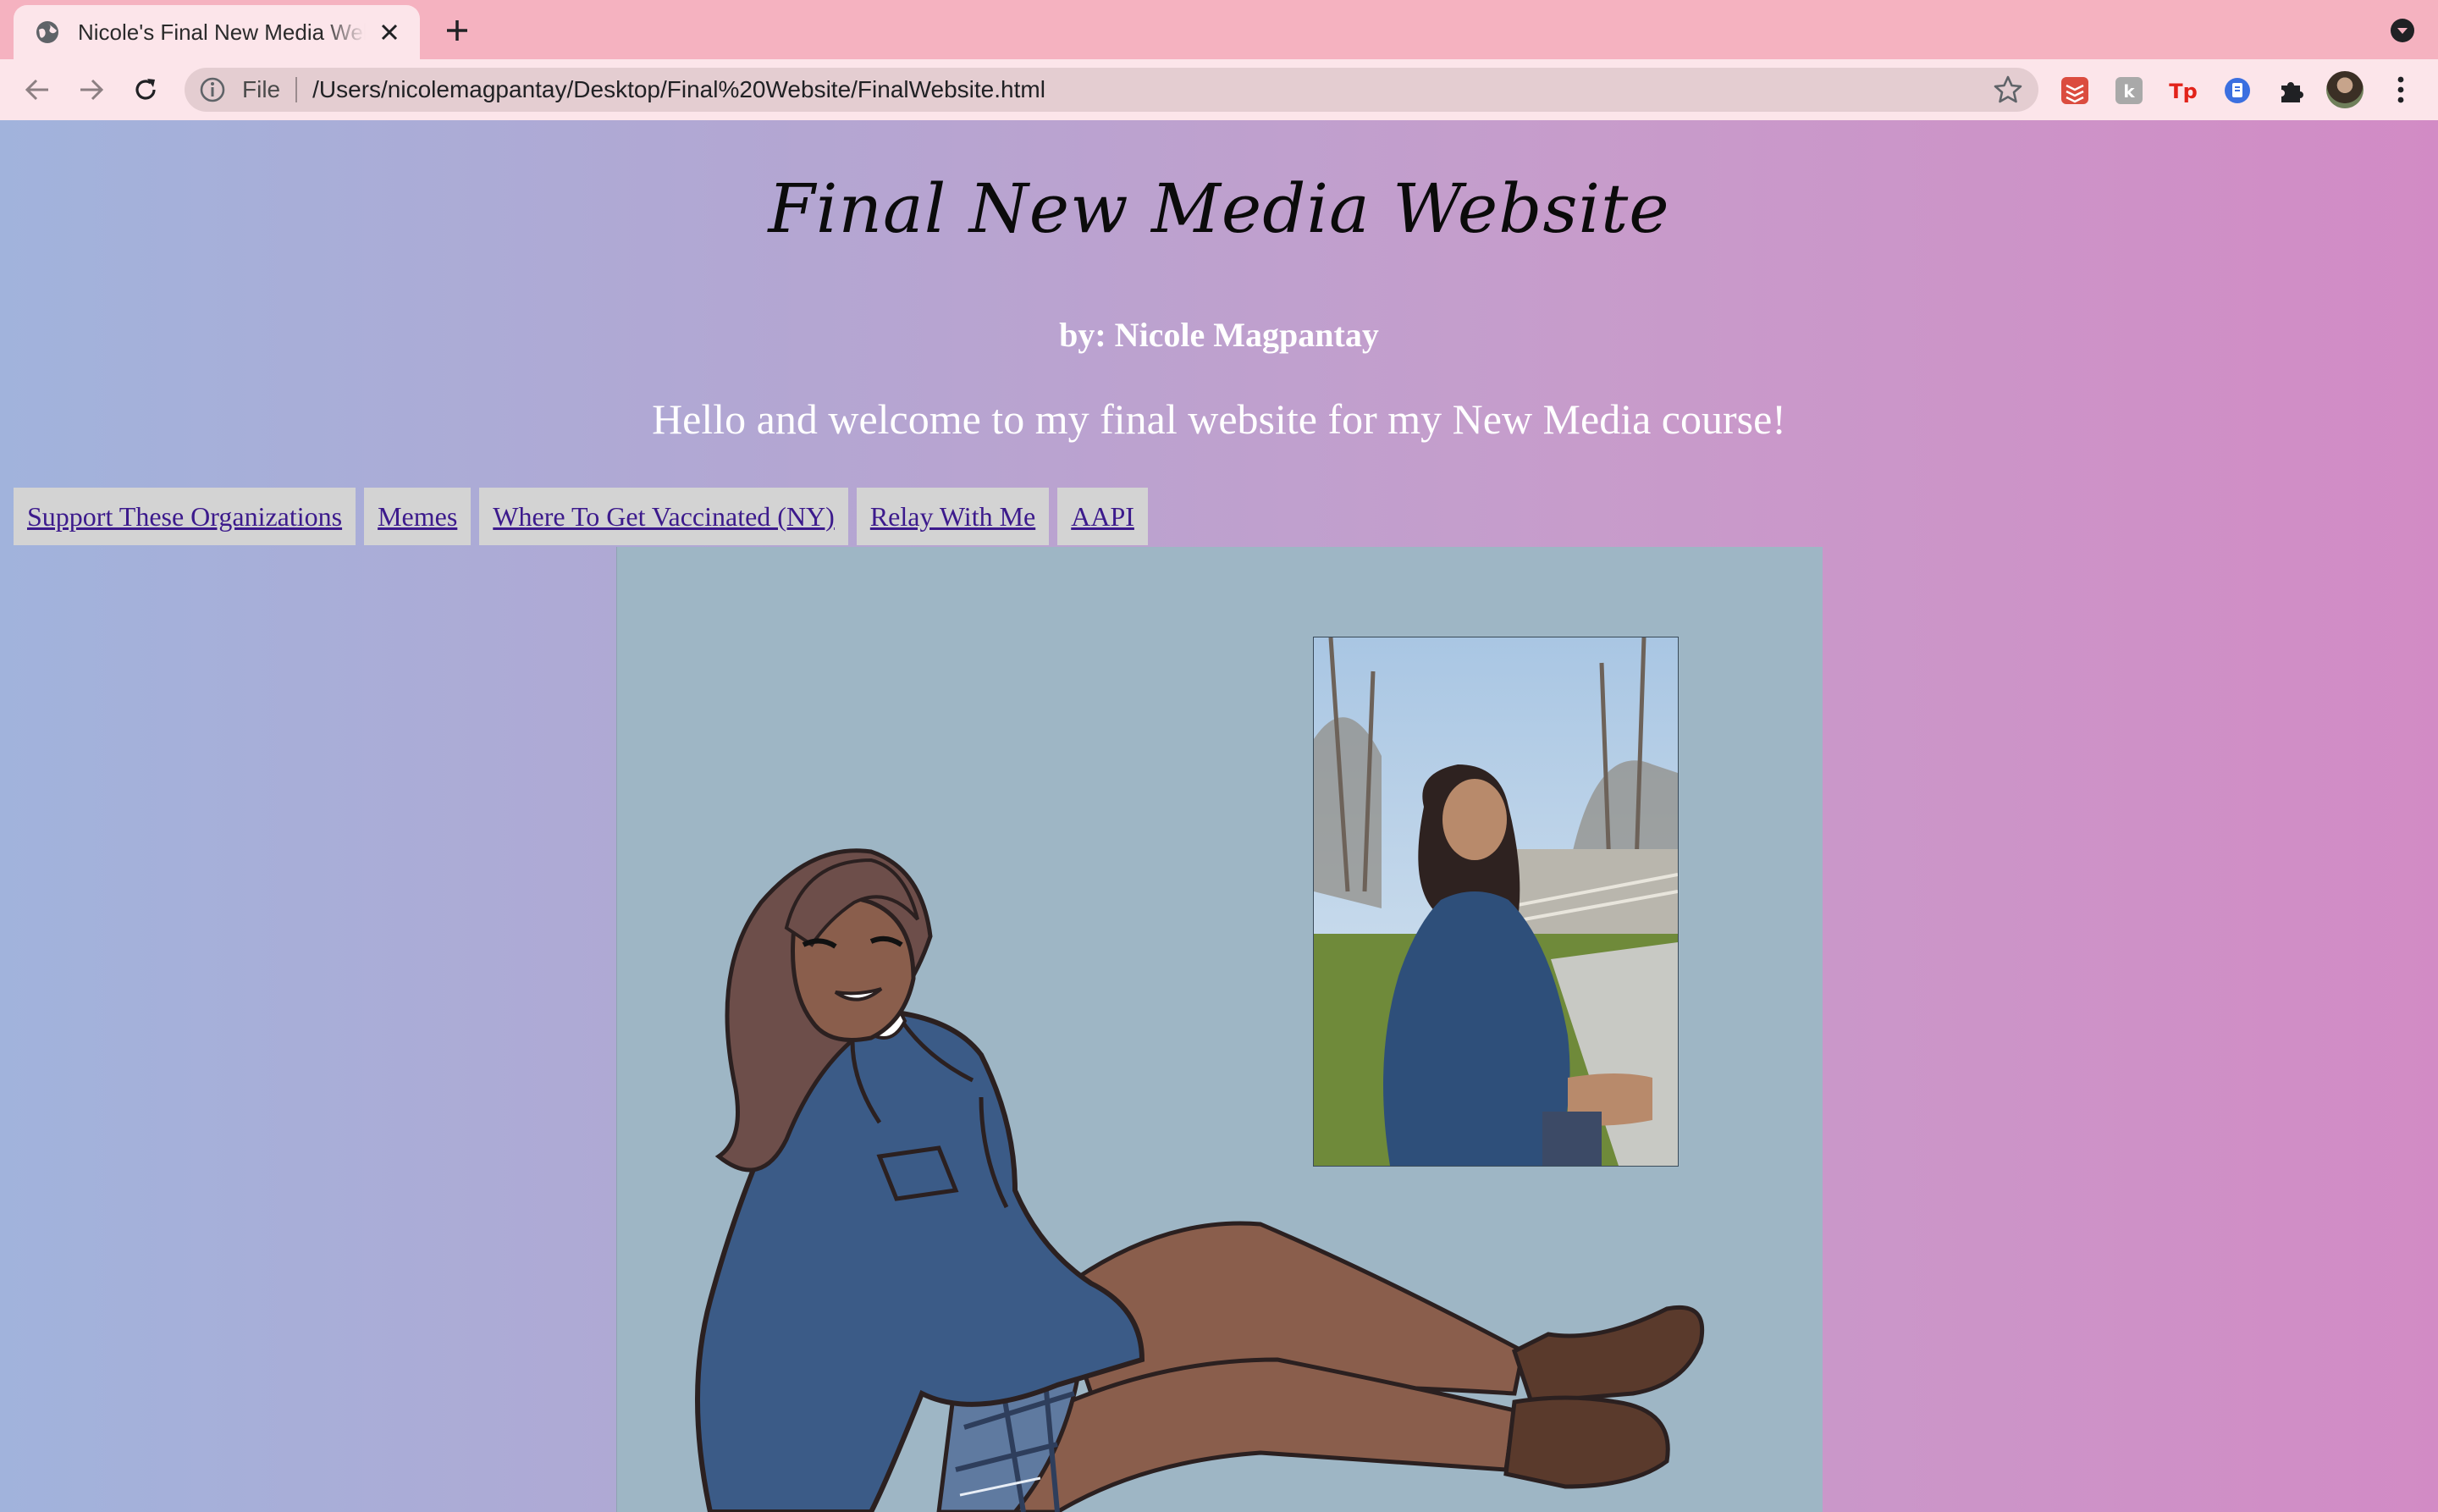 This screenshot has width=2438, height=1512. What do you see at coordinates (222, 32) in the screenshot?
I see `tab-title: Nicole's Final New Media Website` at bounding box center [222, 32].